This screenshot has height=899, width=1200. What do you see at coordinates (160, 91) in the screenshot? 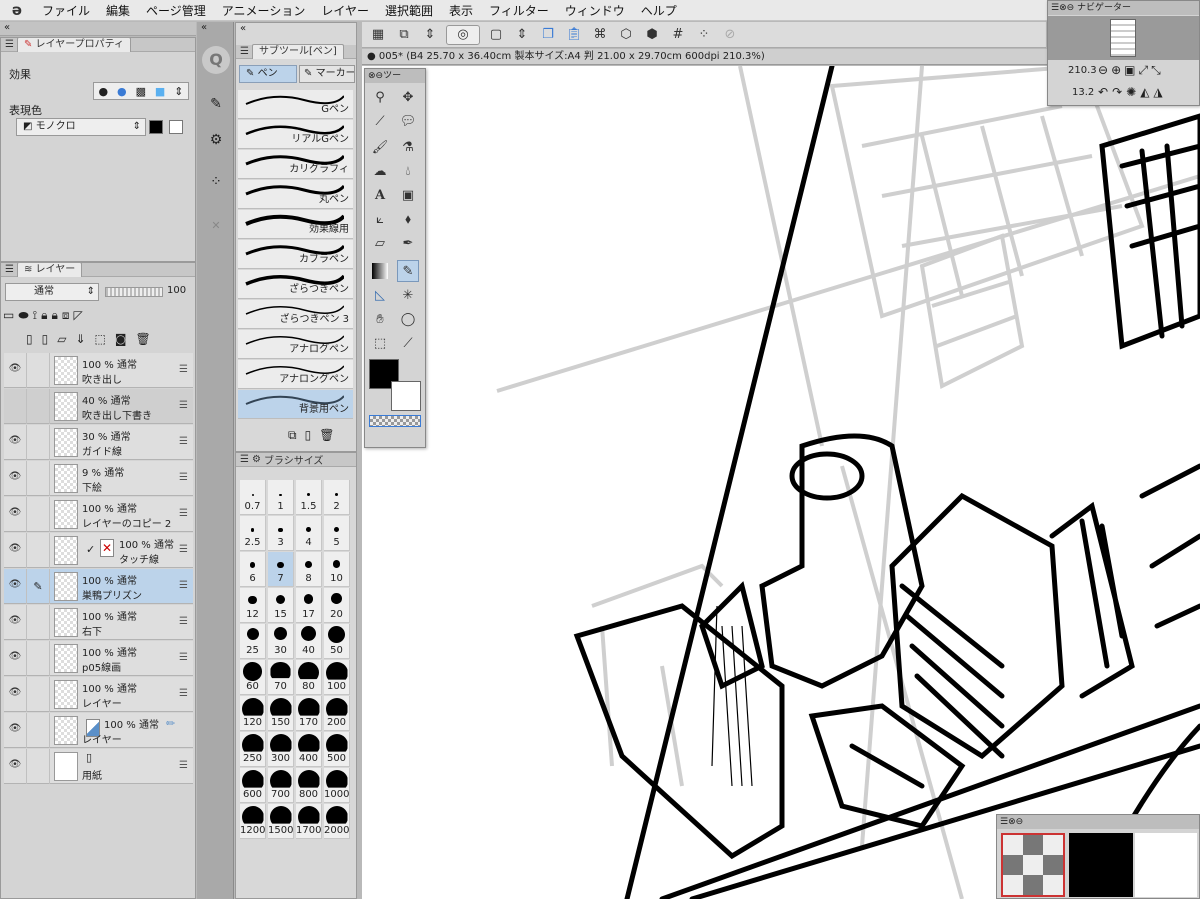
I see `effect-color-icon: ■` at bounding box center [160, 91].